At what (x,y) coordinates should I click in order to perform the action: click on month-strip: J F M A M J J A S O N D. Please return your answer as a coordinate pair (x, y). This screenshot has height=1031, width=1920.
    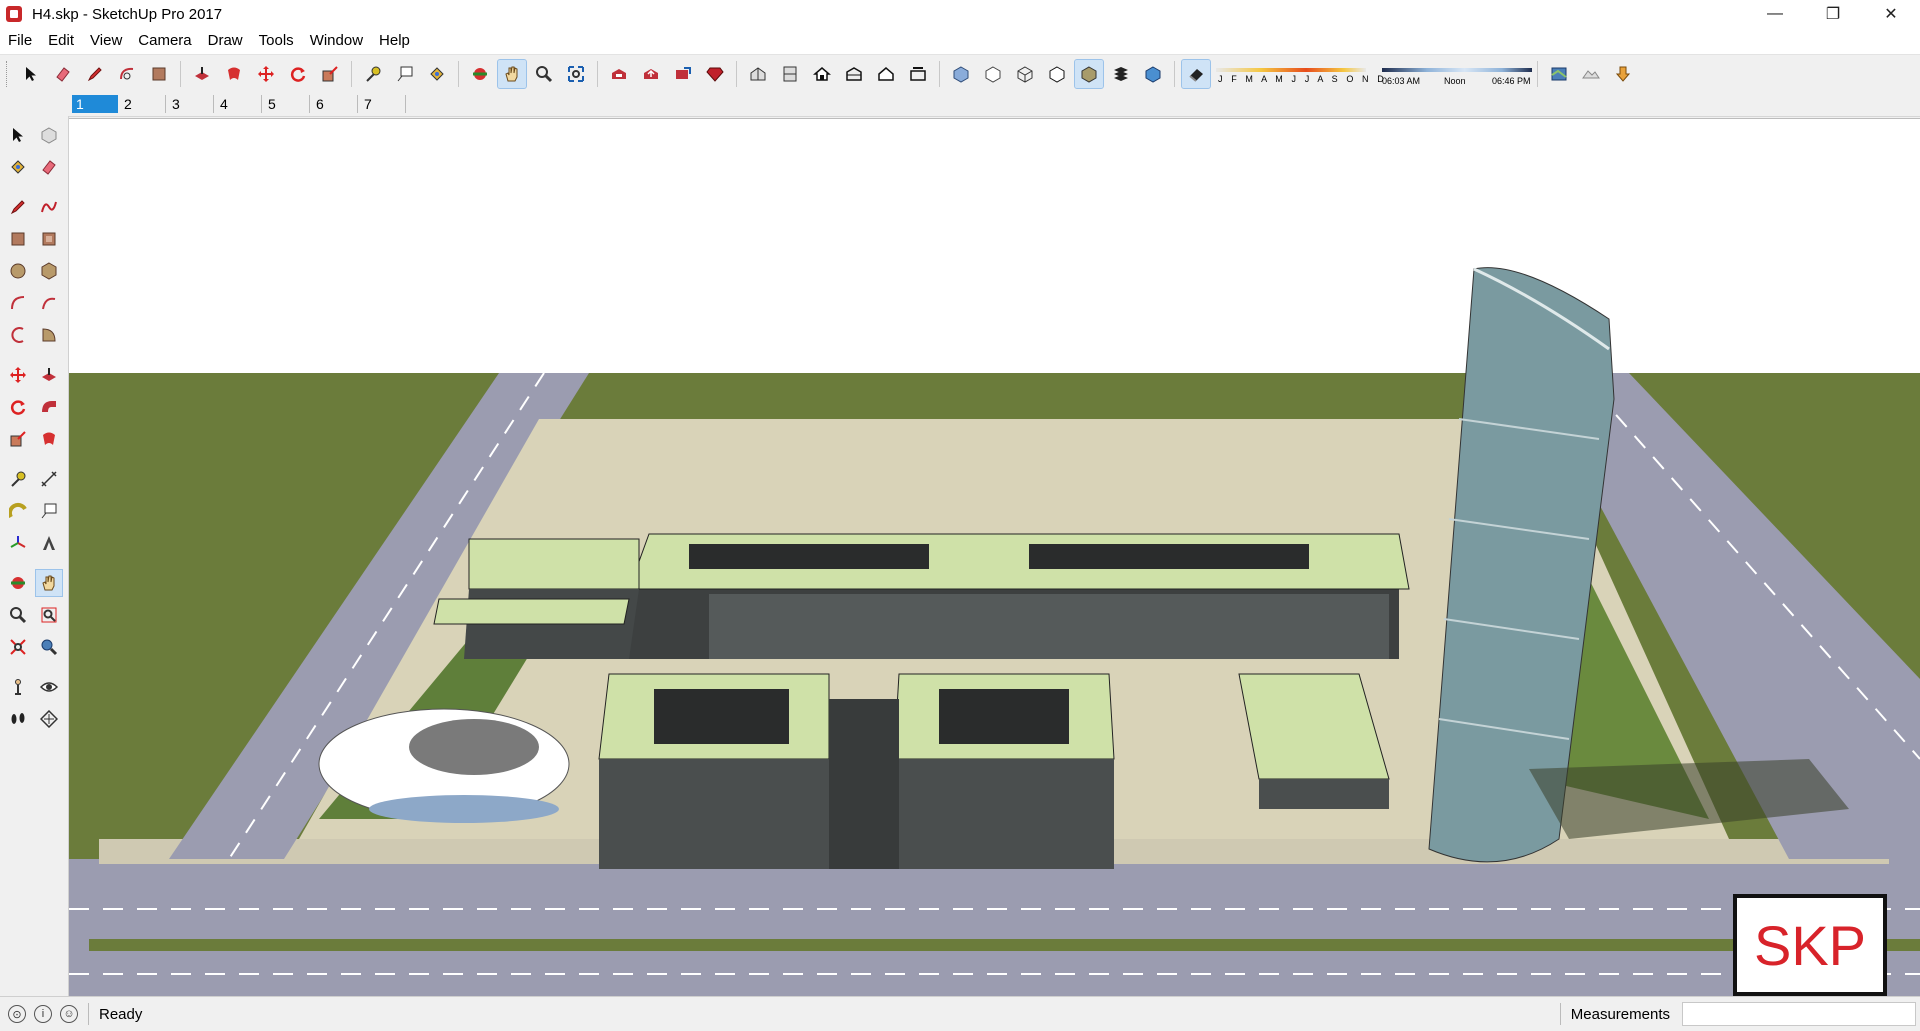
    Looking at the image, I should click on (1300, 75).